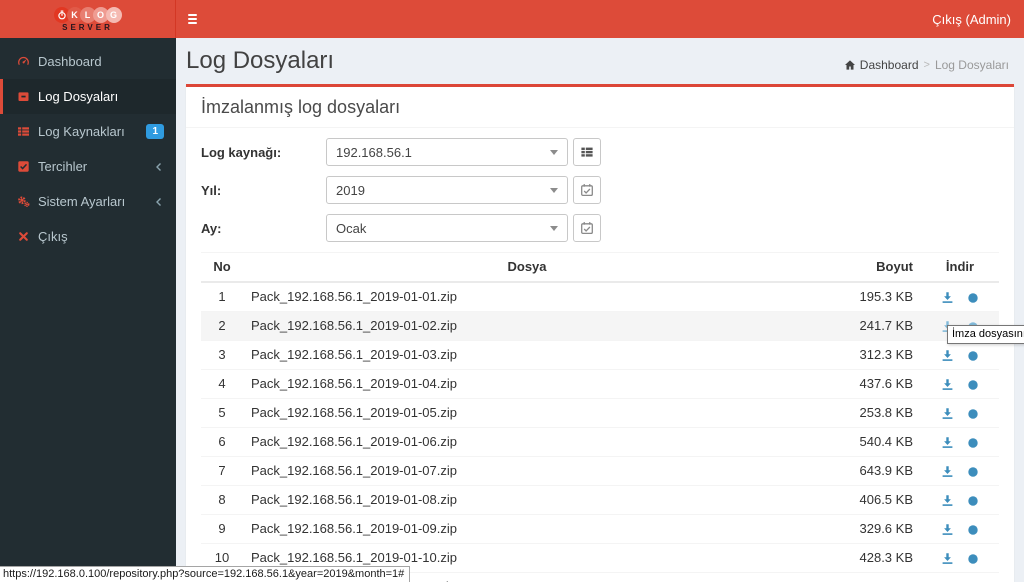 Image resolution: width=1024 pixels, height=582 pixels. What do you see at coordinates (222, 500) in the screenshot?
I see `row-number: 8` at bounding box center [222, 500].